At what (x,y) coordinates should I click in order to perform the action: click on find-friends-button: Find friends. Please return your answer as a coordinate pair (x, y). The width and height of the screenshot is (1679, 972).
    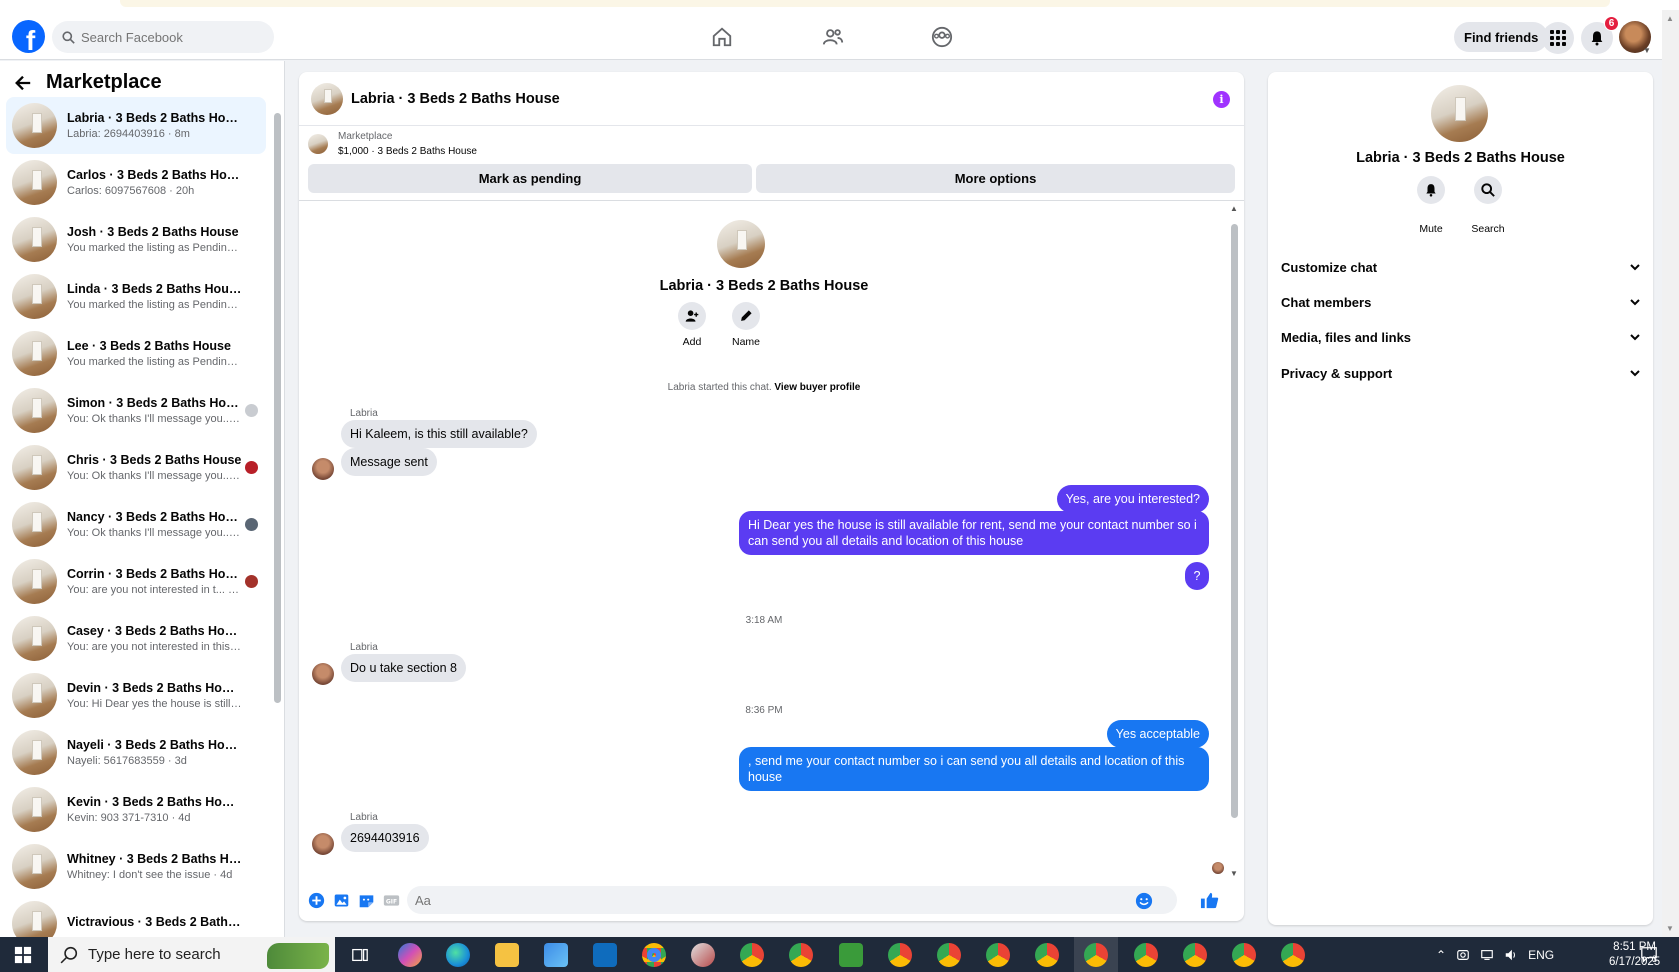
    Looking at the image, I should click on (1501, 37).